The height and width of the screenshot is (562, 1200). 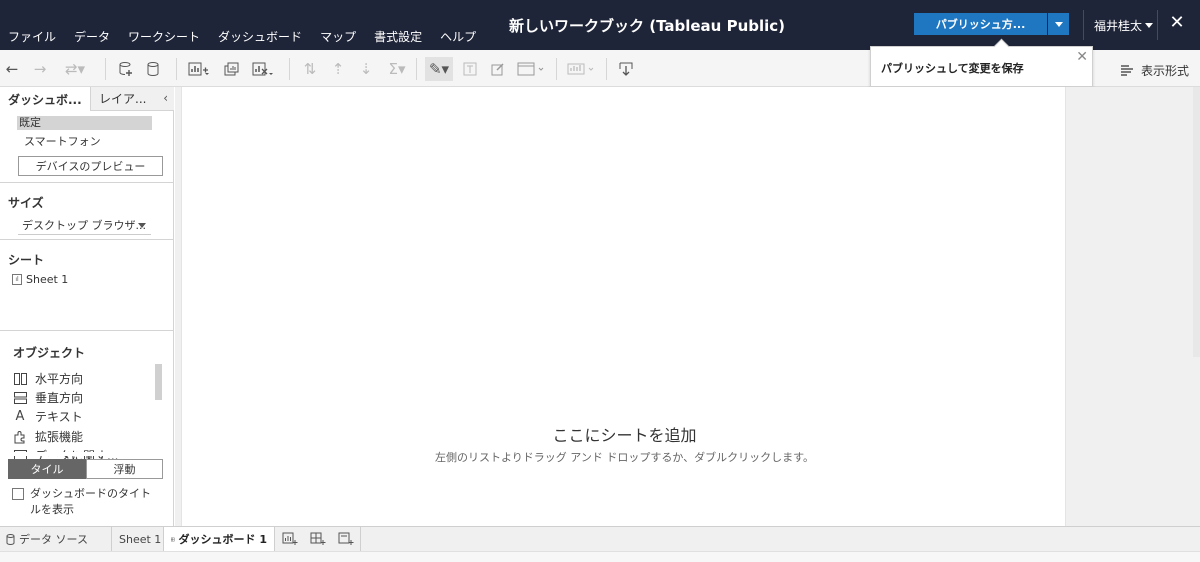 I want to click on object-extension: 拡張機能, so click(x=48, y=436).